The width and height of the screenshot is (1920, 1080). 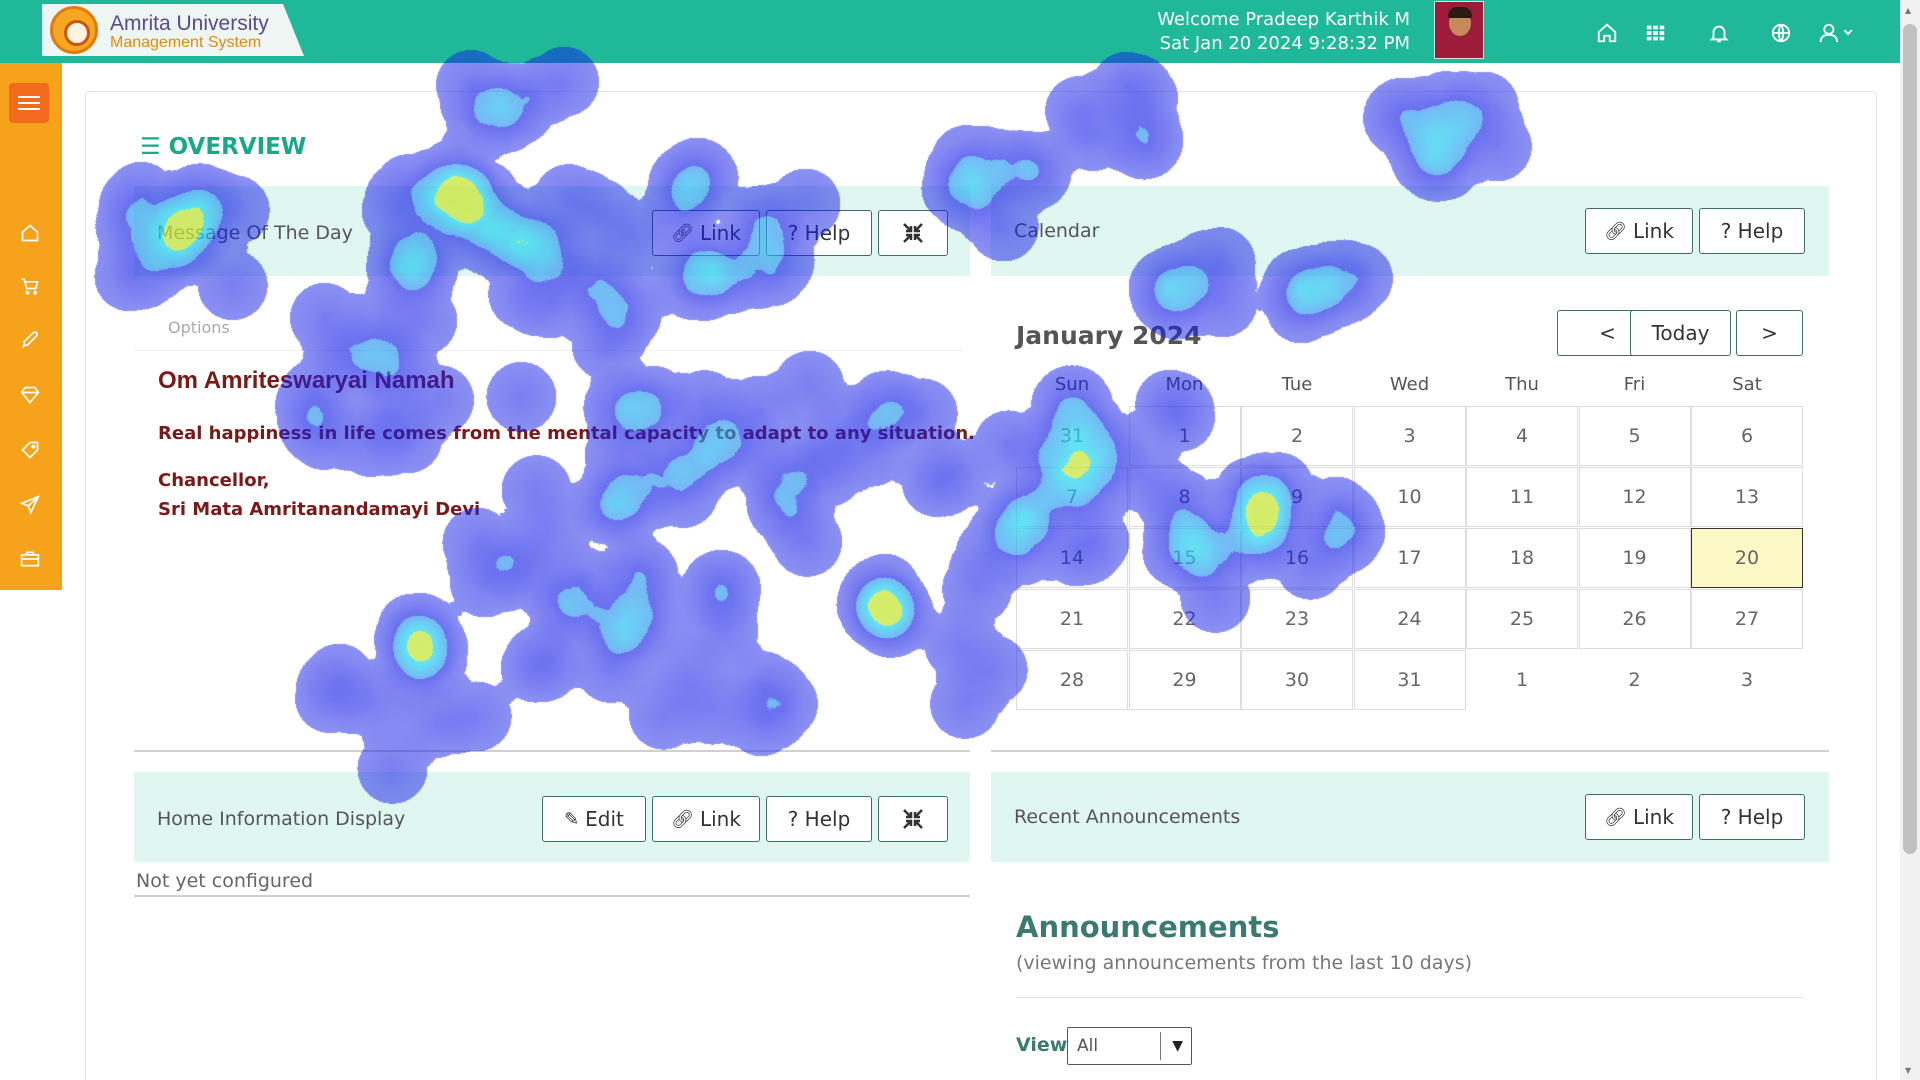 I want to click on calendar-day: 12, so click(x=1634, y=497).